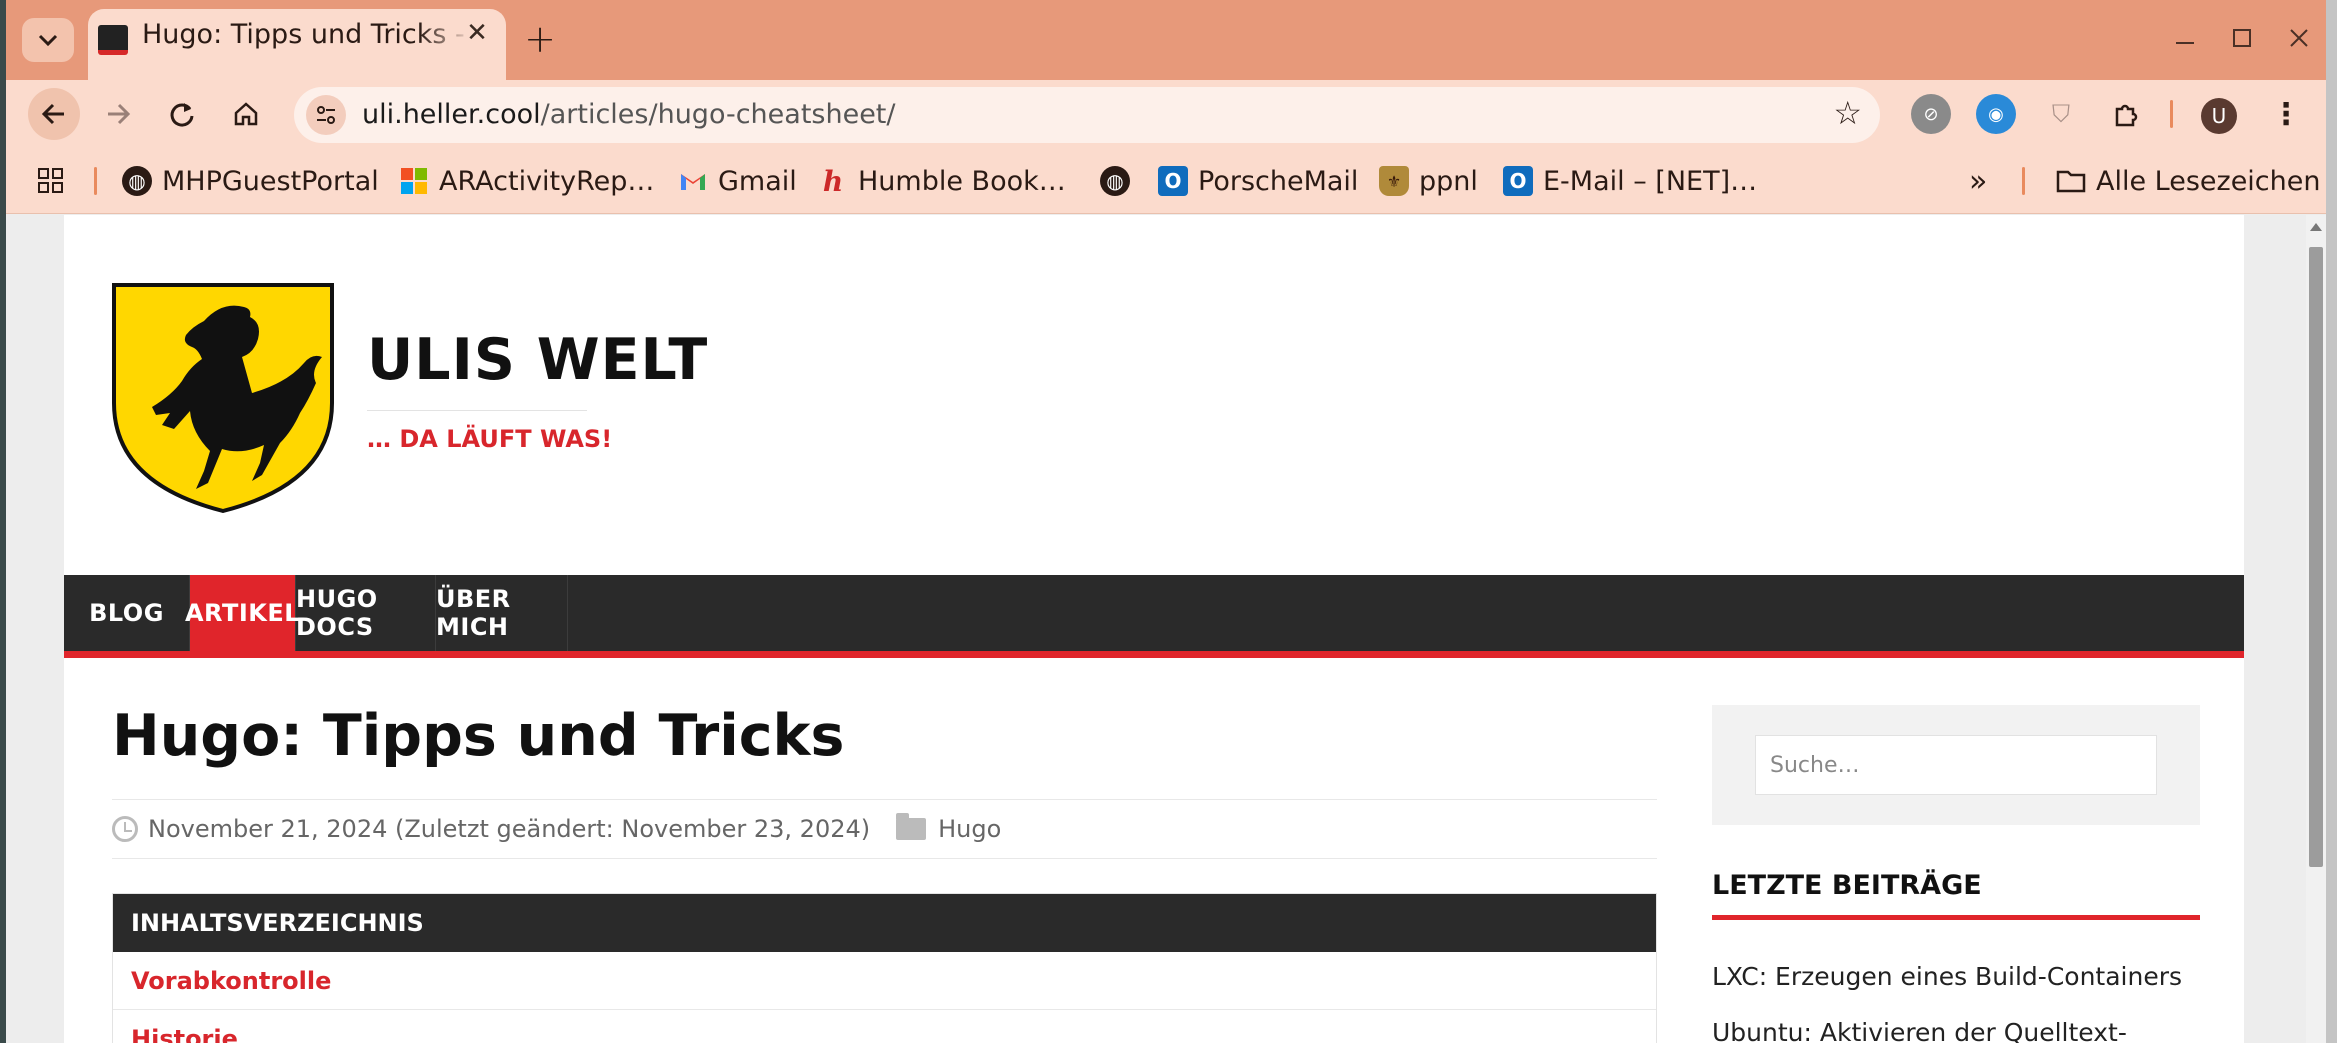 This screenshot has height=1043, width=2337. Describe the element at coordinates (1394, 181) in the screenshot. I see `porsche-icon: ⚜` at that location.